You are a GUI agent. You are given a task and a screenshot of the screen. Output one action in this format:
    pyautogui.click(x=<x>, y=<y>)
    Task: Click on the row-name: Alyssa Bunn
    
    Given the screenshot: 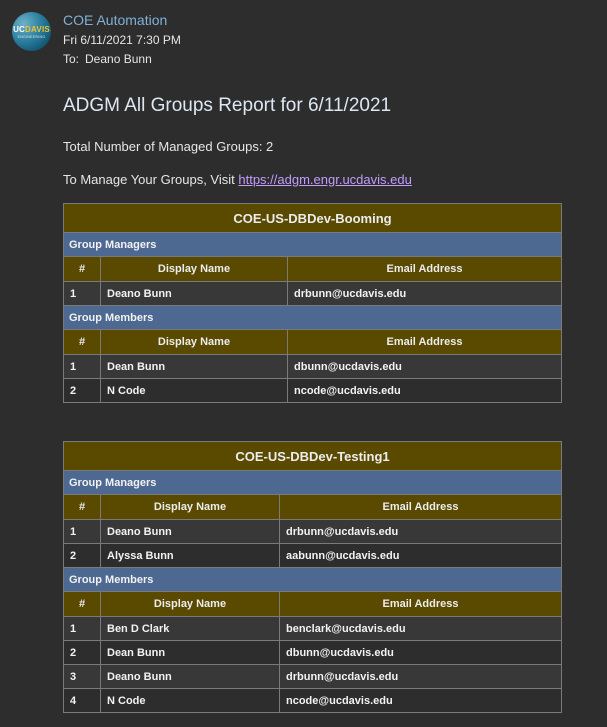 What is the action you would take?
    pyautogui.click(x=190, y=555)
    